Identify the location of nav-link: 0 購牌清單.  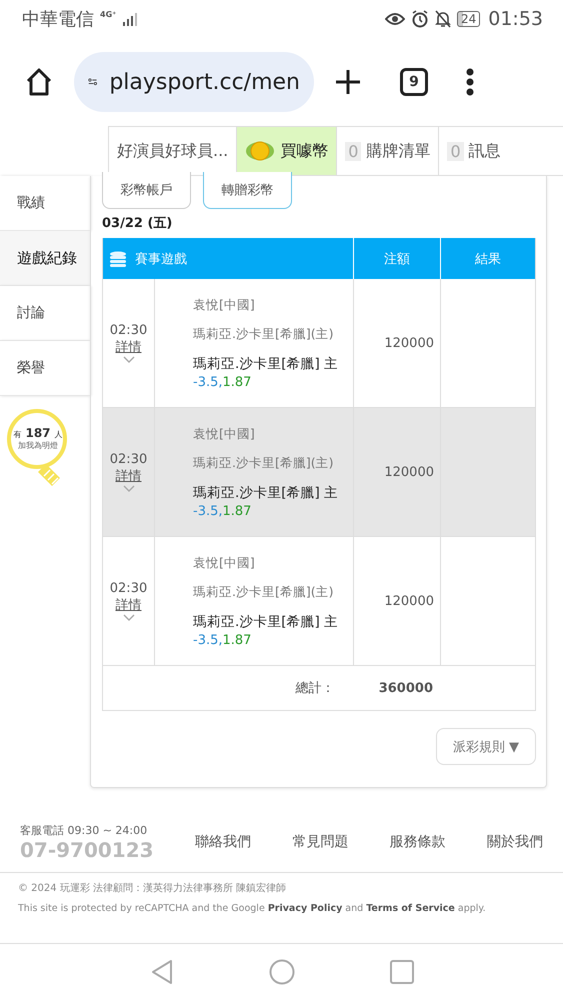
(387, 151).